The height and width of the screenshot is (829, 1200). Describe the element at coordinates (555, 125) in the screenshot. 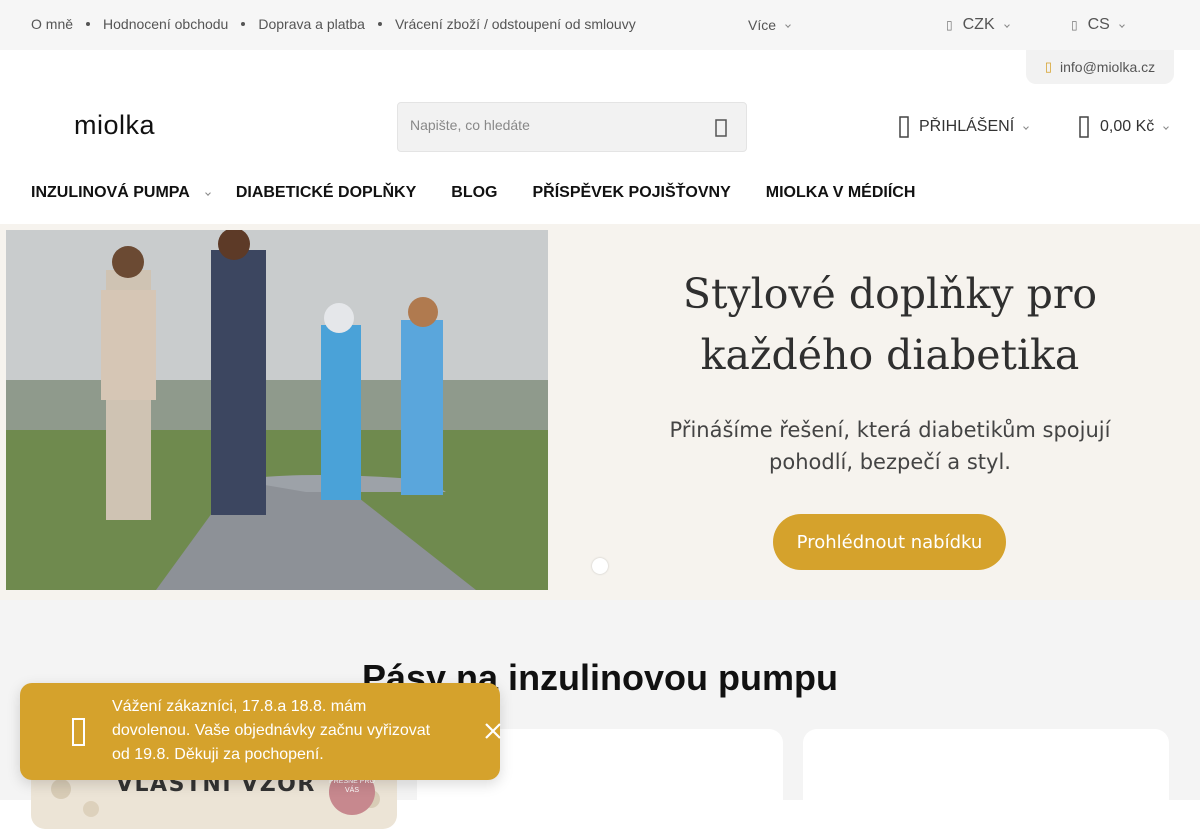

I see `search-input` at that location.